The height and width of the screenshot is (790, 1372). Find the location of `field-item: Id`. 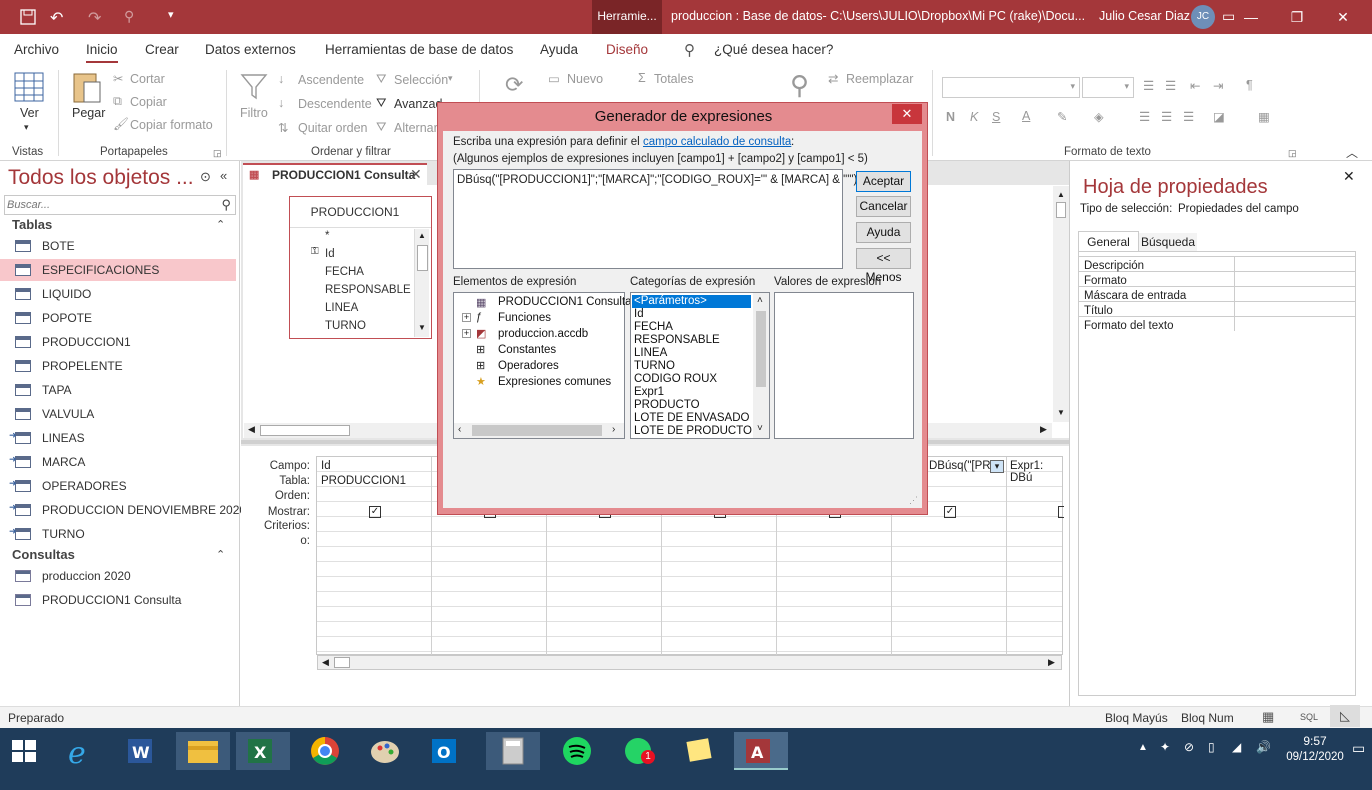

field-item: Id is located at coordinates (330, 254).